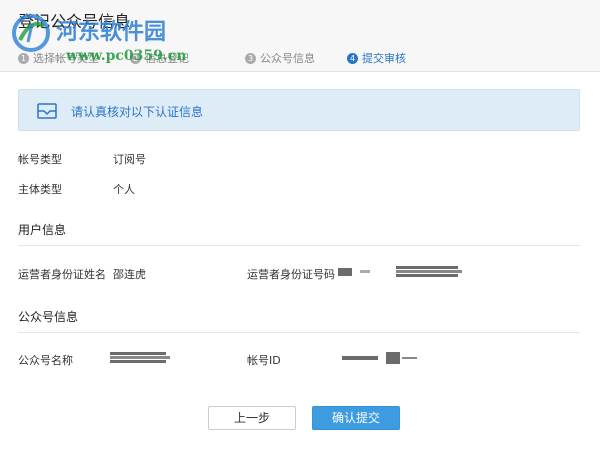 The height and width of the screenshot is (449, 600). I want to click on step-1-label: 选择帐号类型, so click(66, 58).